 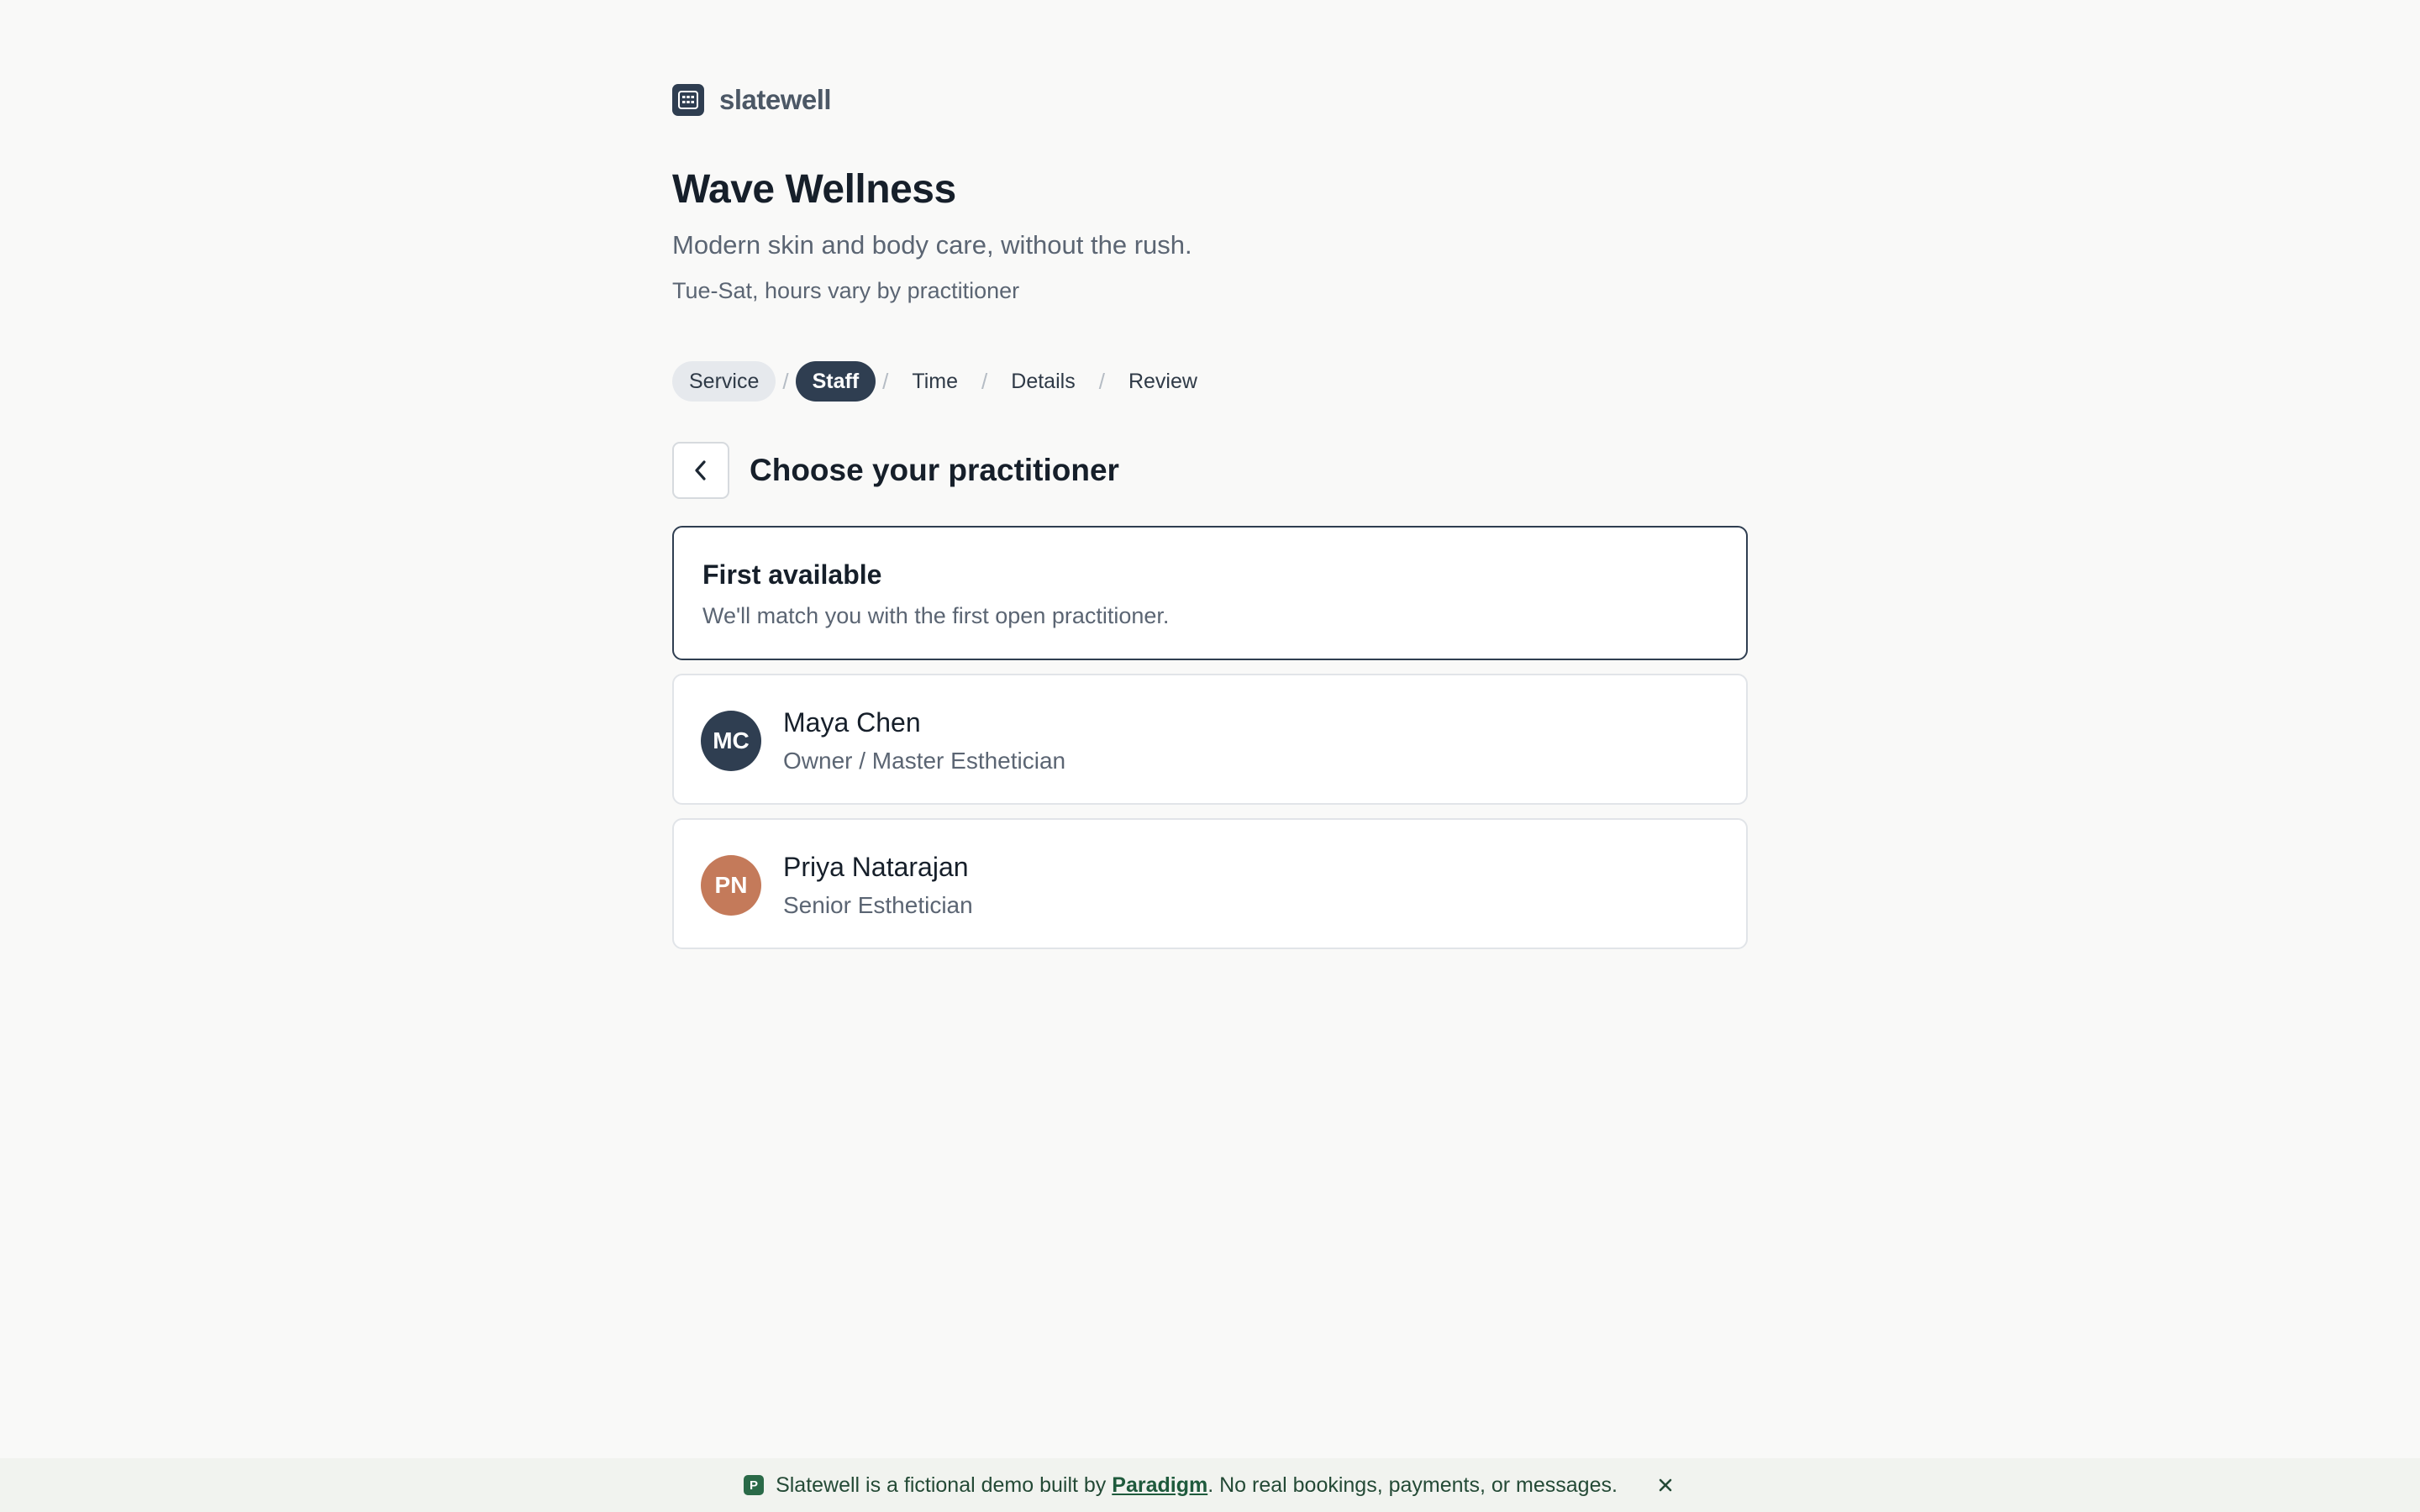 I want to click on brand-name: slatewell, so click(x=775, y=99).